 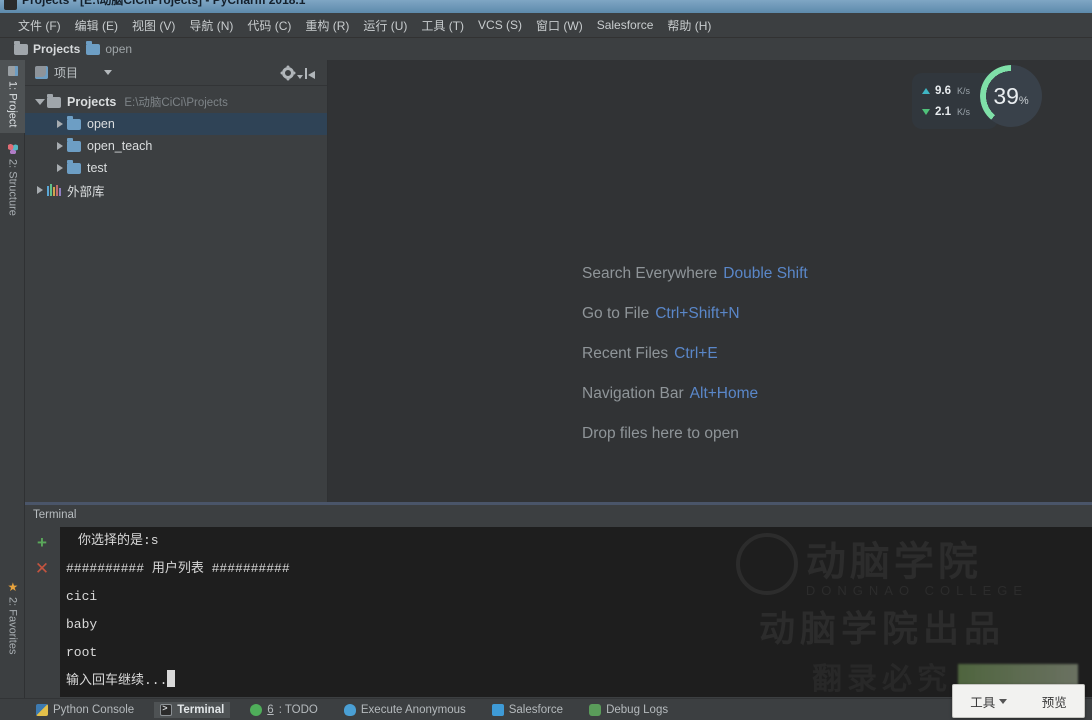 What do you see at coordinates (96, 25) in the screenshot?
I see `menu-edit: 编辑 (E)` at bounding box center [96, 25].